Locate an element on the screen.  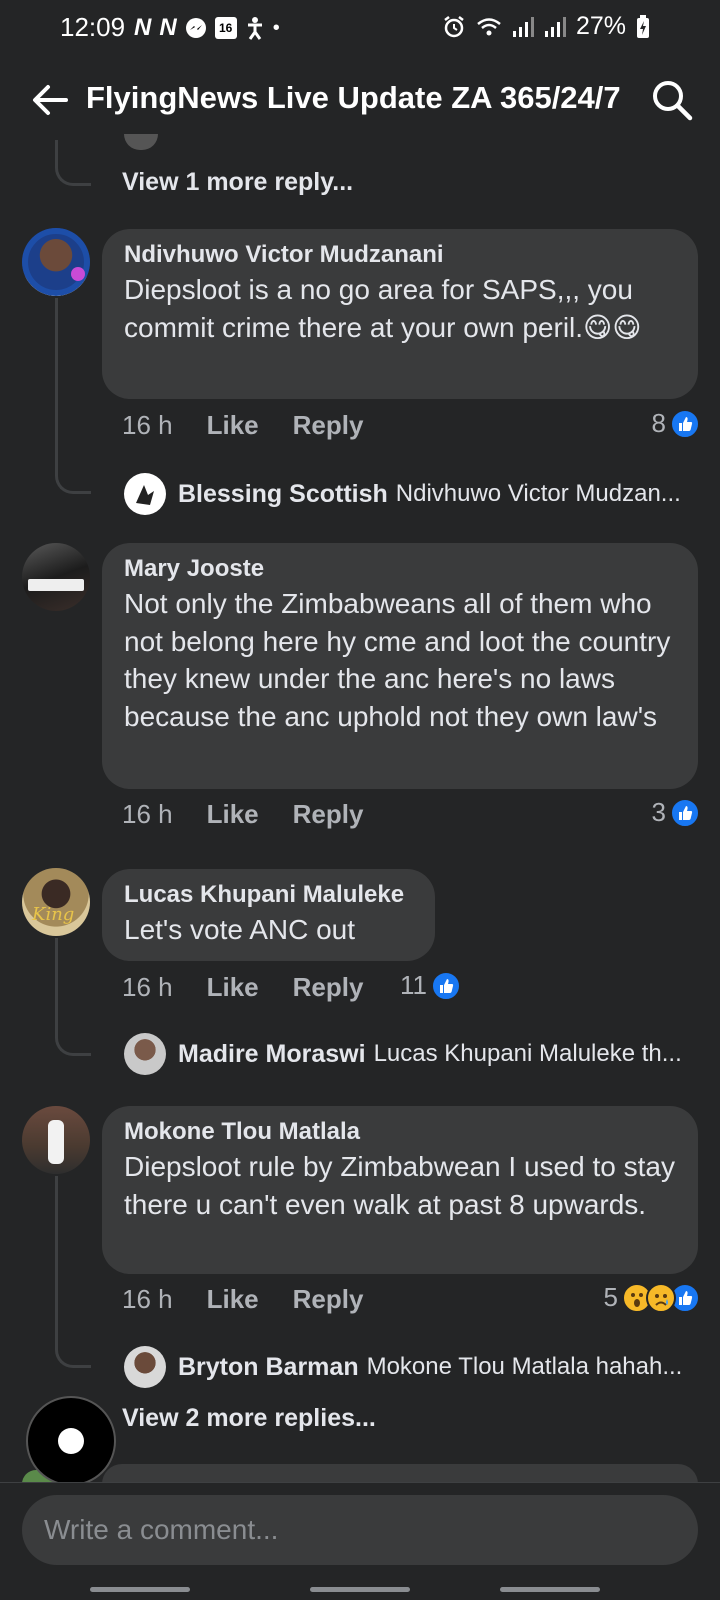
nav-back-button is located at coordinates (550, 1589).